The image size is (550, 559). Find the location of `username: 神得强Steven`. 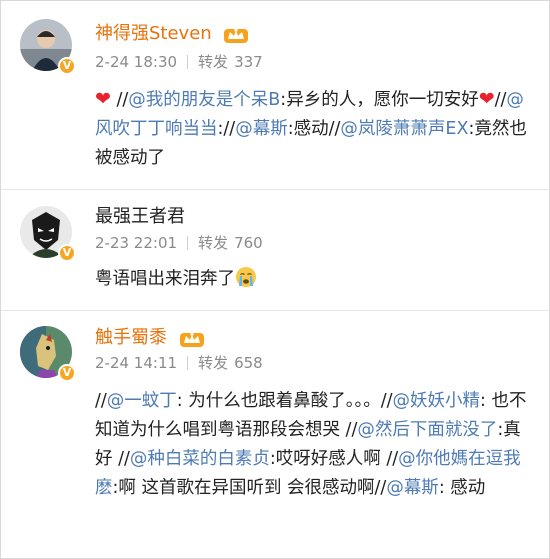

username: 神得强Steven is located at coordinates (153, 33).